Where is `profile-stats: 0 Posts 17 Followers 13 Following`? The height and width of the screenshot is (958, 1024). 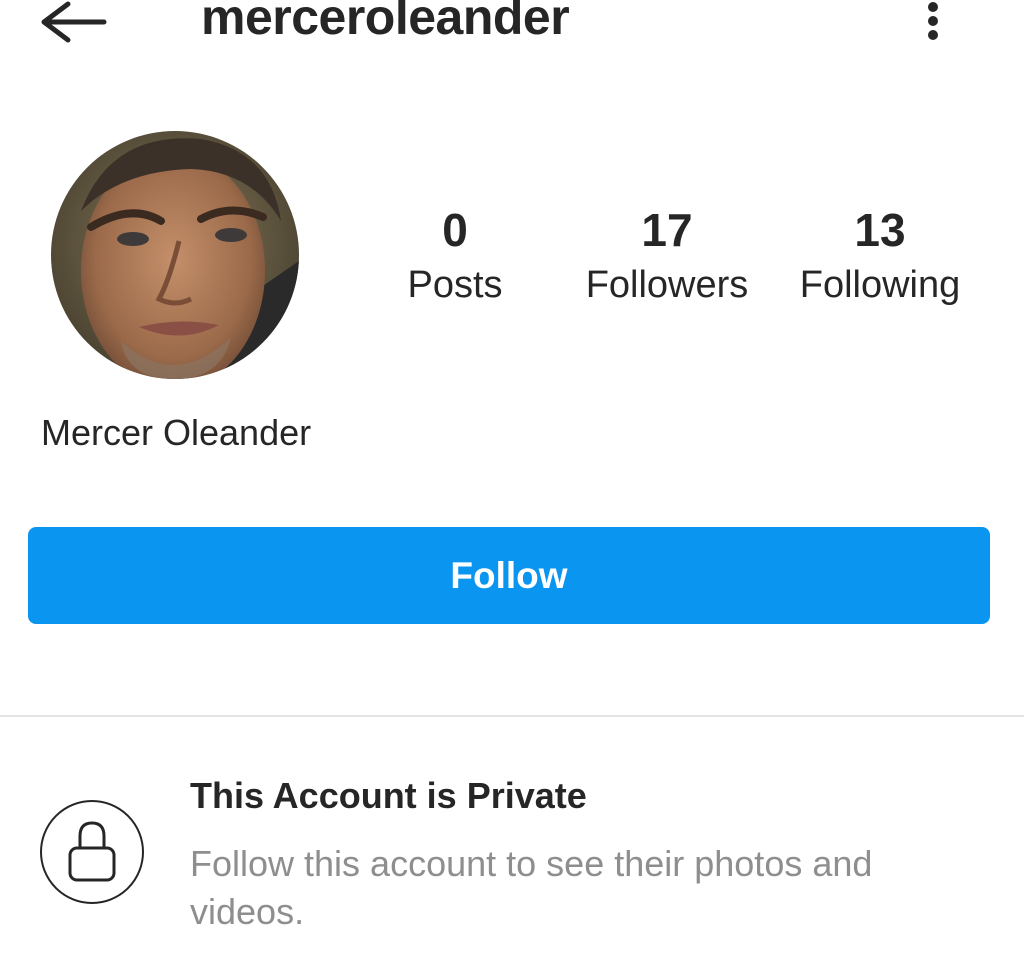 profile-stats: 0 Posts 17 Followers 13 Following is located at coordinates (680, 265).